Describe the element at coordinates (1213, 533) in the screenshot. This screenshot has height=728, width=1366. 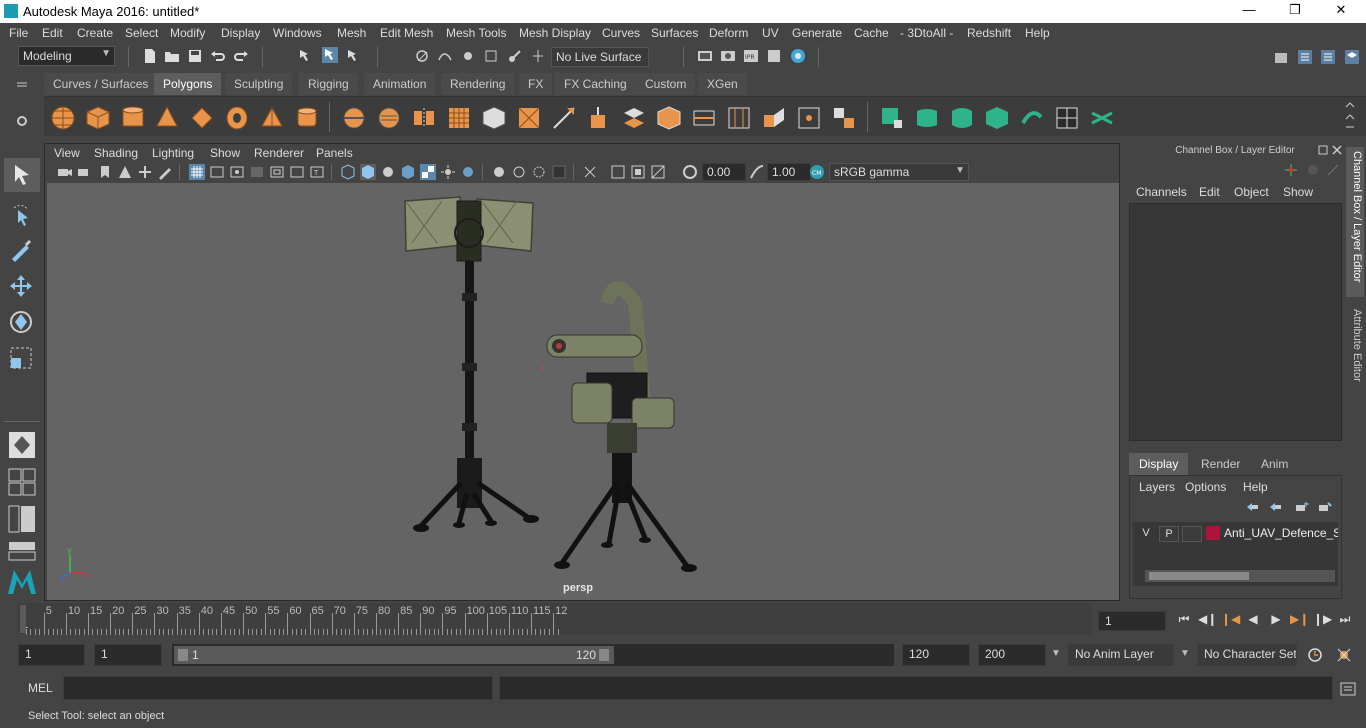
I see `layer-color-swatch` at that location.